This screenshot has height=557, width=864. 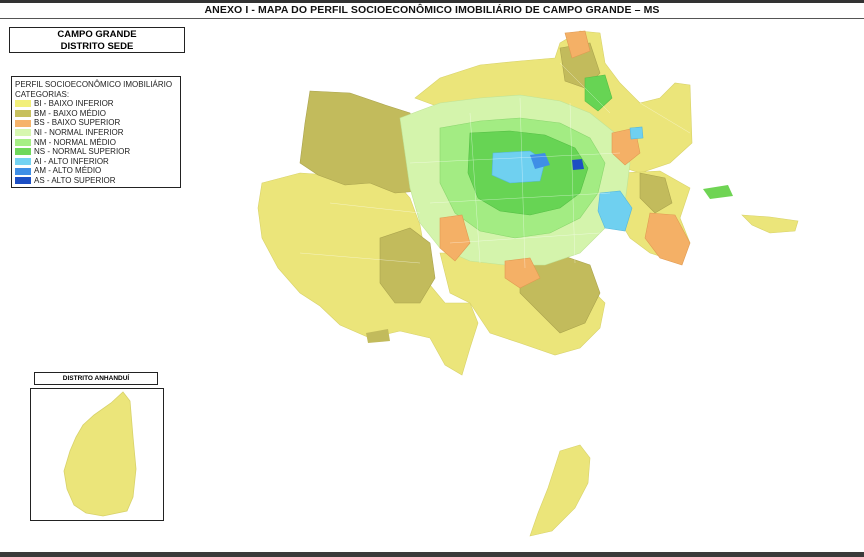 What do you see at coordinates (718, 192) in the screenshot?
I see `zone-nm-detached` at bounding box center [718, 192].